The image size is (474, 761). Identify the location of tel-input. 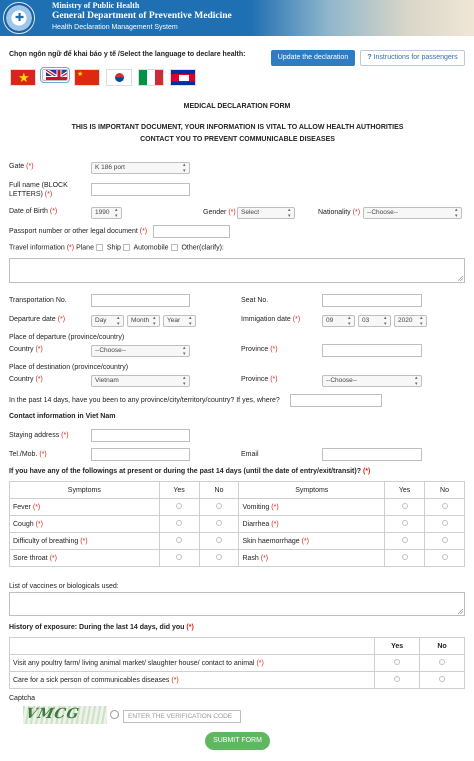
(140, 454).